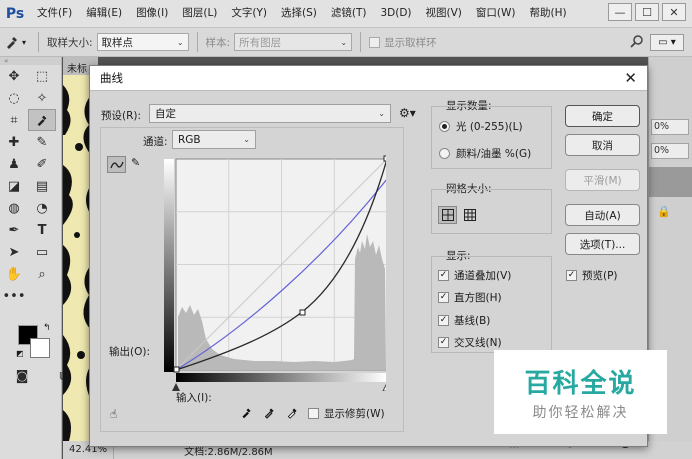  Describe the element at coordinates (299, 13) in the screenshot. I see `menu-select: 选择(S)` at that location.